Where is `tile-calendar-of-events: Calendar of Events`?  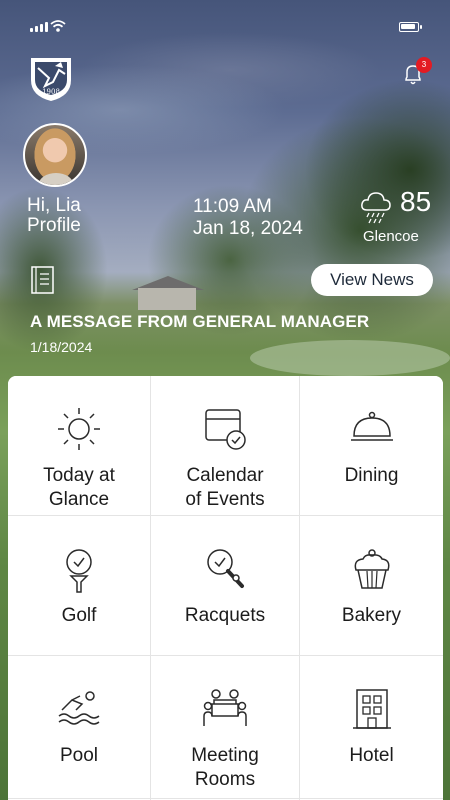
tile-calendar-of-events: Calendar of Events is located at coordinates (225, 445).